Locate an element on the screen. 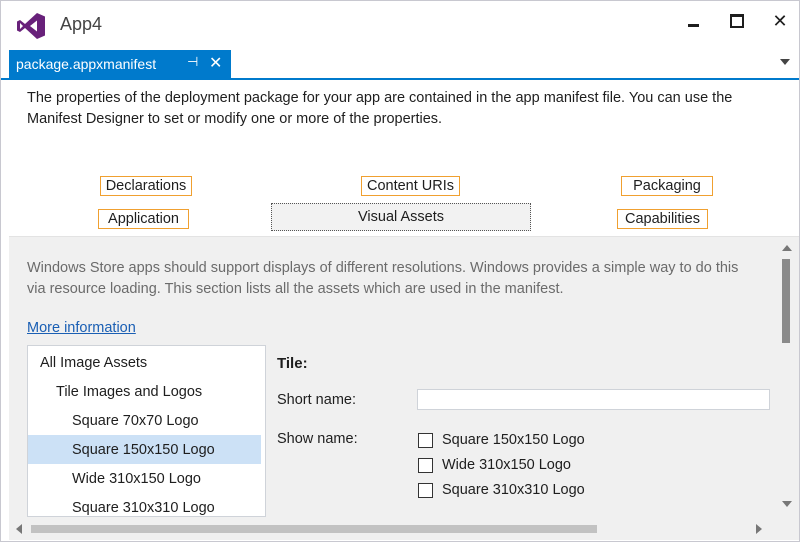  close-window-button: ✕ is located at coordinates (780, 21).